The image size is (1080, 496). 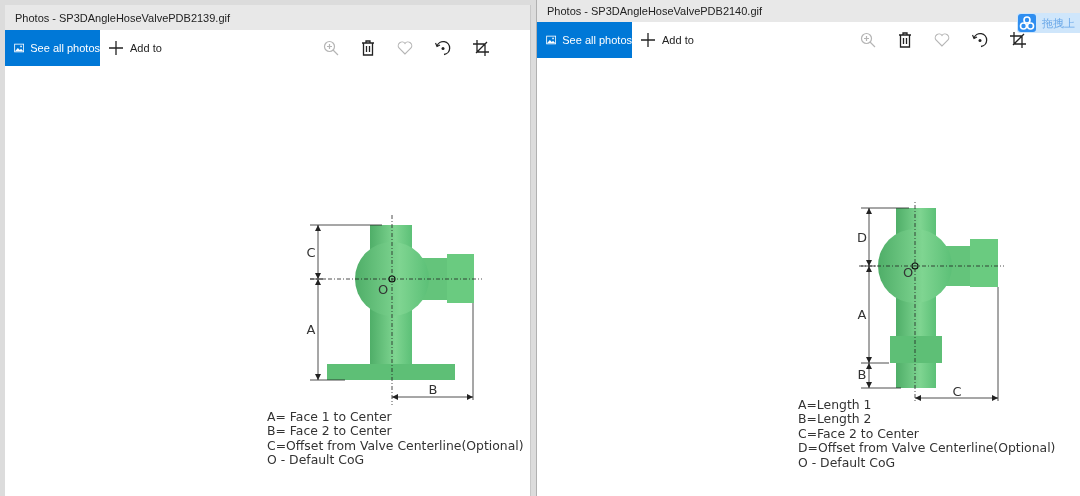 What do you see at coordinates (835, 405) in the screenshot?
I see `legend-text: A=Length 1` at bounding box center [835, 405].